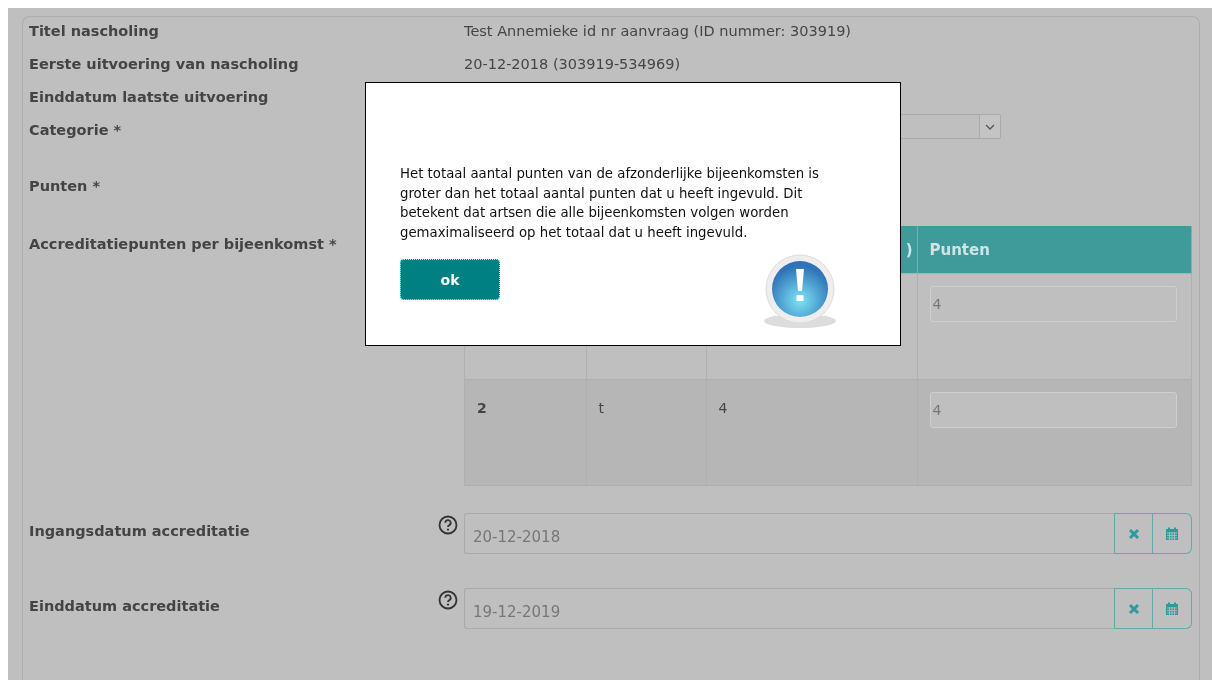 The height and width of the screenshot is (680, 1212). Describe the element at coordinates (800, 291) in the screenshot. I see `exclamation-icon` at that location.